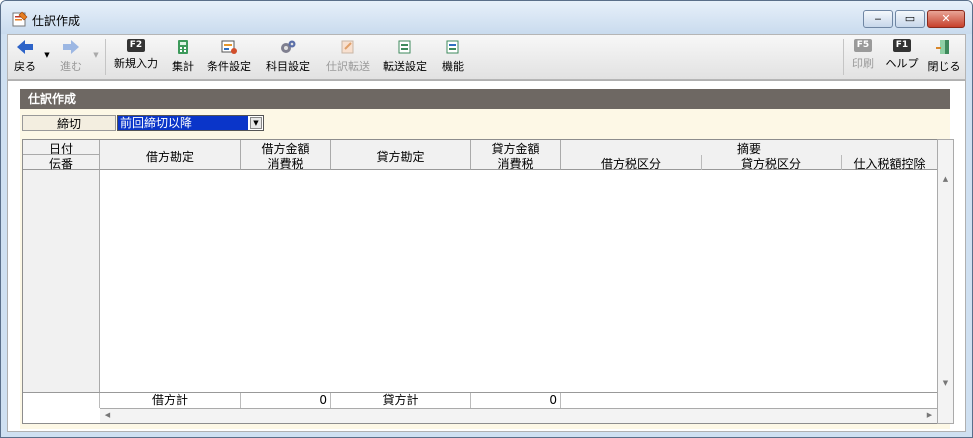 This screenshot has height=438, width=973. I want to click on debit-total-label: 借方計, so click(170, 400).